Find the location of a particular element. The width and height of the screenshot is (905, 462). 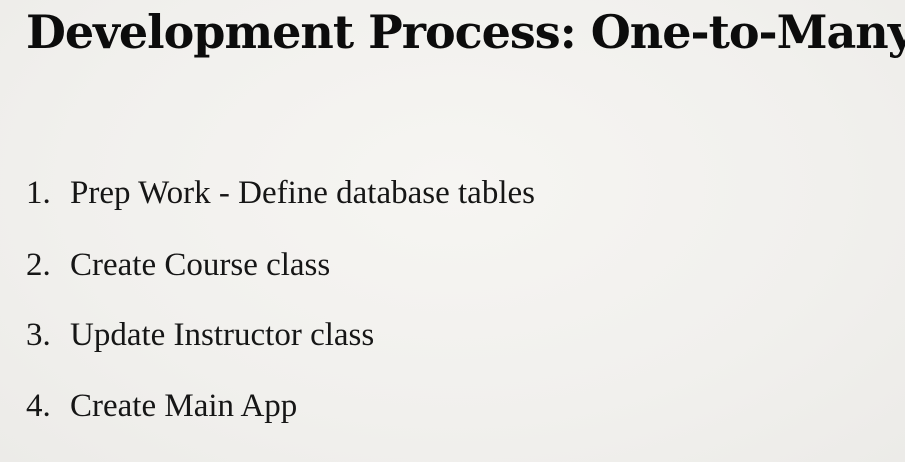

list-item: 2. Create Course class is located at coordinates (178, 265).